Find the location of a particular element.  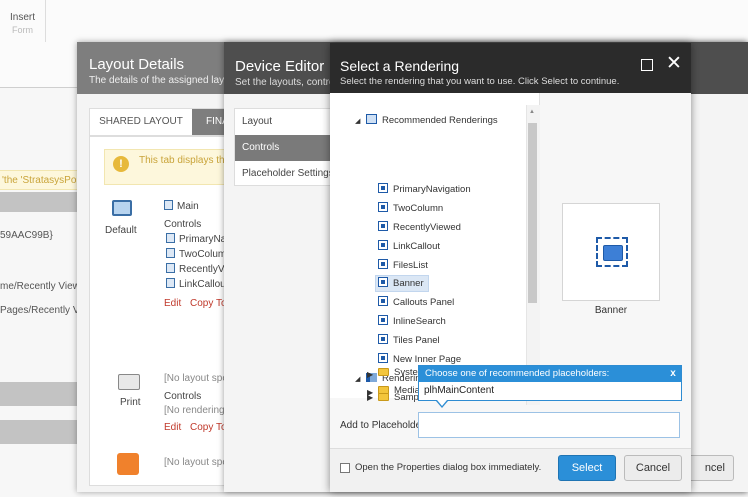

rendering-preview is located at coordinates (611, 252).